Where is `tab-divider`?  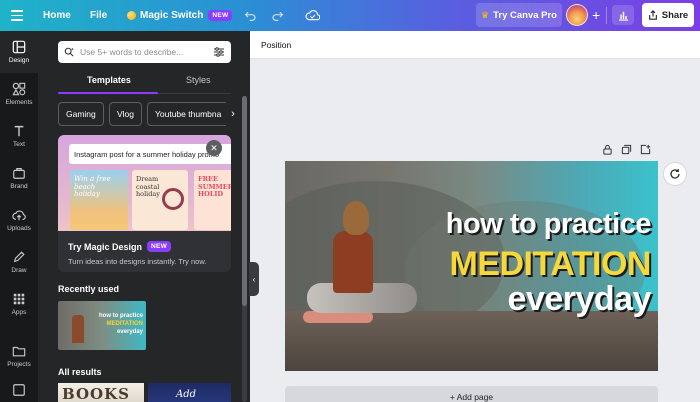
tab-divider is located at coordinates (194, 93).